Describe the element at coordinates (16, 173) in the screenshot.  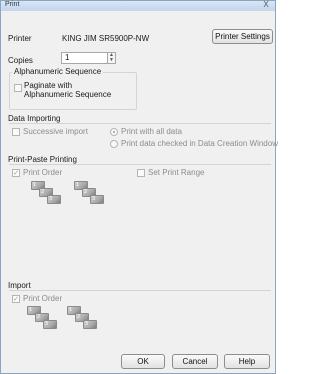
I see `print-paste-print-order-checkbox: ✓` at that location.